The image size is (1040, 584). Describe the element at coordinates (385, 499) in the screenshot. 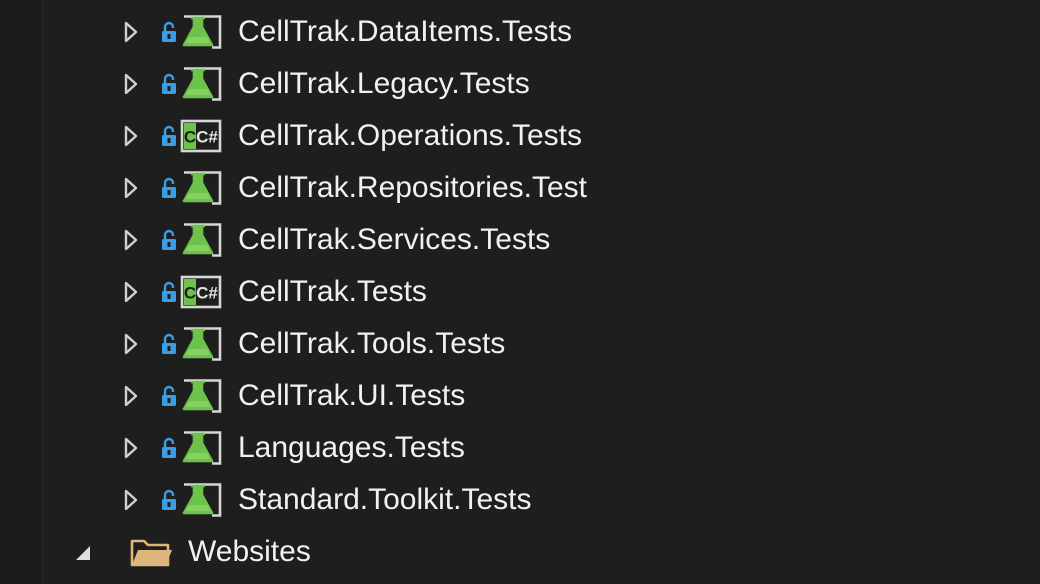

I see `project-name: Standard.Toolkit.Tests` at that location.